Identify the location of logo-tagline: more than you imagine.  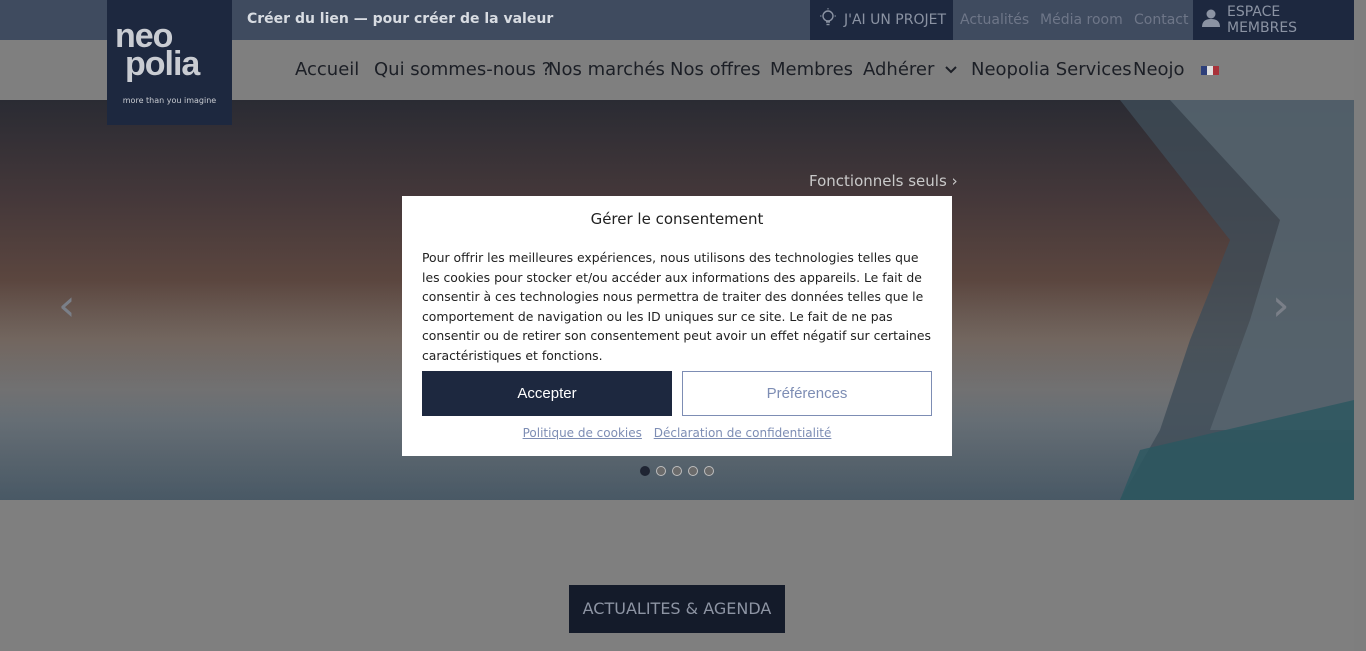
(169, 100).